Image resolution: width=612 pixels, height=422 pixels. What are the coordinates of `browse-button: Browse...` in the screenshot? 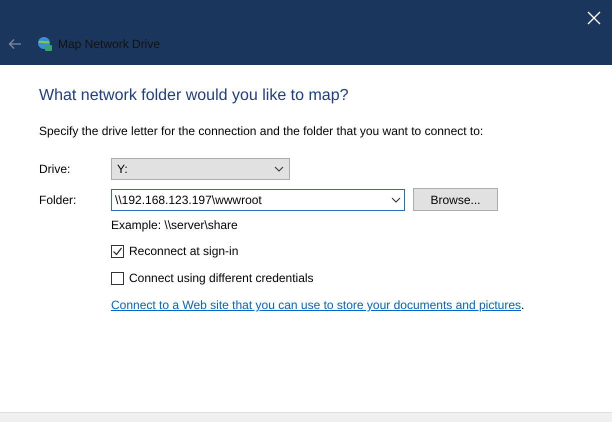 It's located at (455, 199).